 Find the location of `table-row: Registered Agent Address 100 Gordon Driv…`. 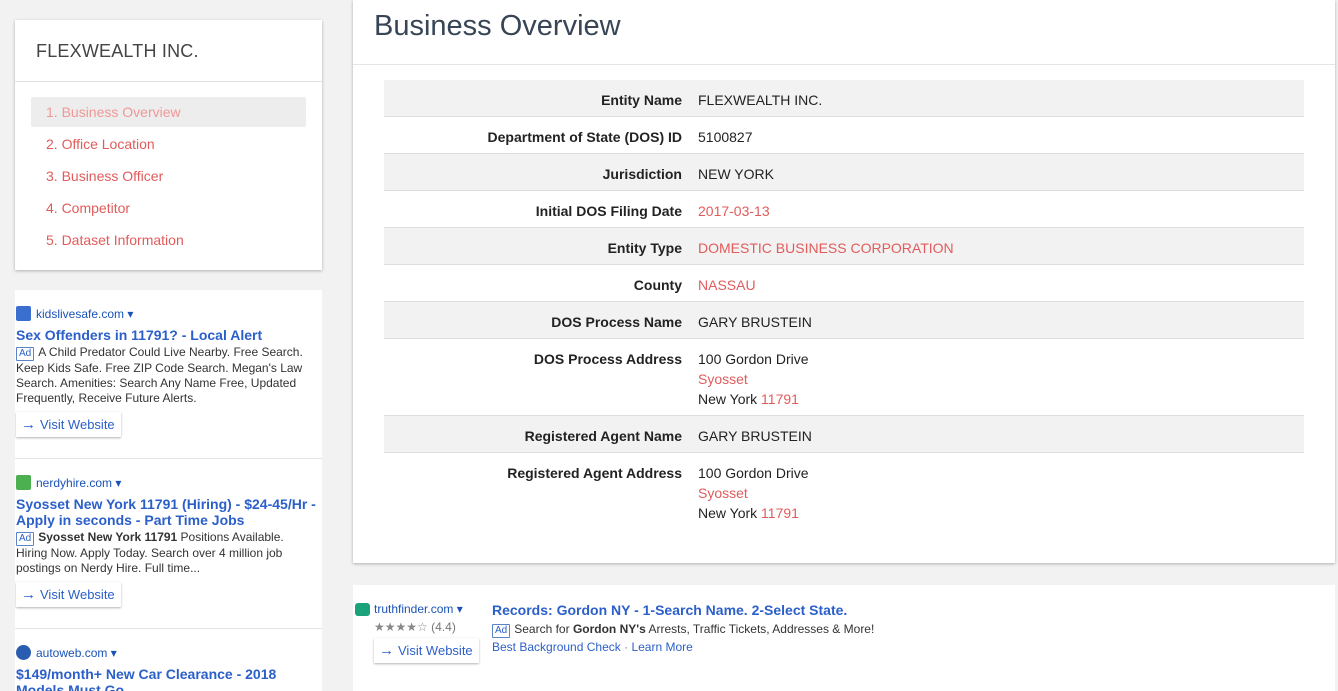

table-row: Registered Agent Address 100 Gordon Driv… is located at coordinates (844, 491).